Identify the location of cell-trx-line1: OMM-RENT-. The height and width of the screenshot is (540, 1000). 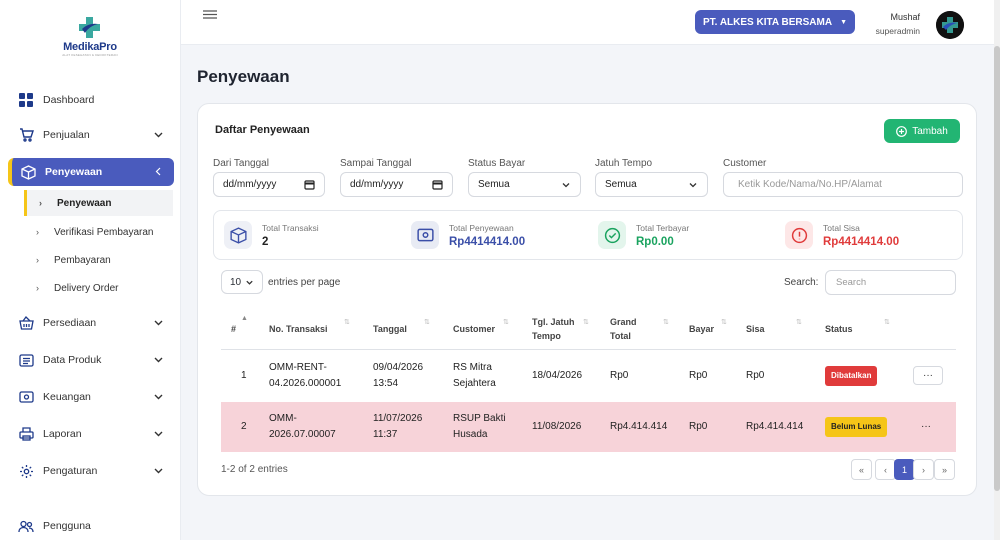
(298, 367).